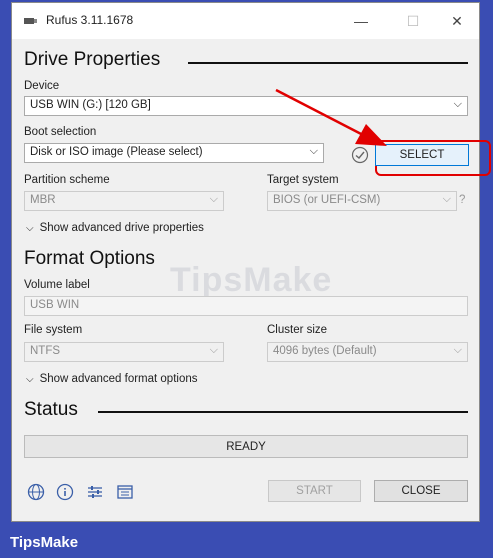  I want to click on footer-bar: TipsMake, so click(246, 543).